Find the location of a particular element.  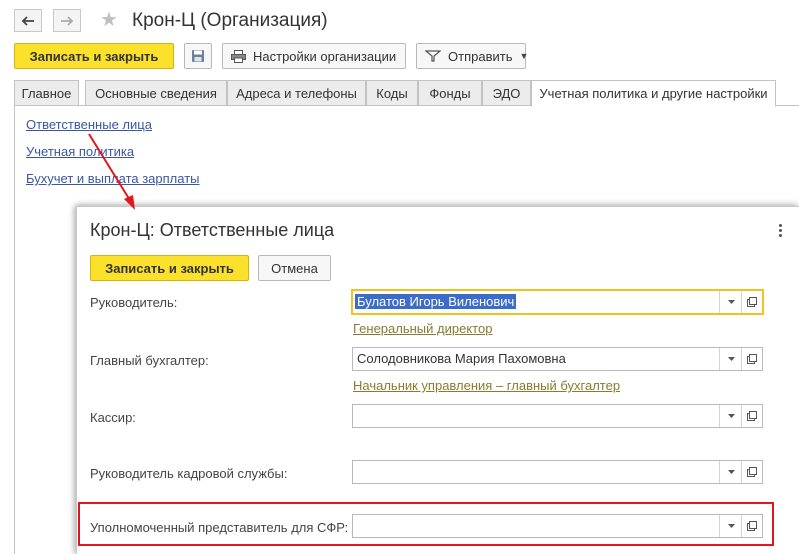

tab-label: Главное is located at coordinates (46, 93).